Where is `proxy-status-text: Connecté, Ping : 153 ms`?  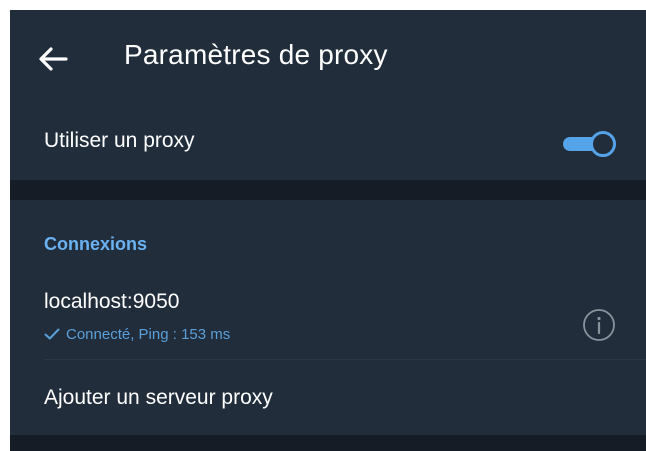 proxy-status-text: Connecté, Ping : 153 ms is located at coordinates (148, 334).